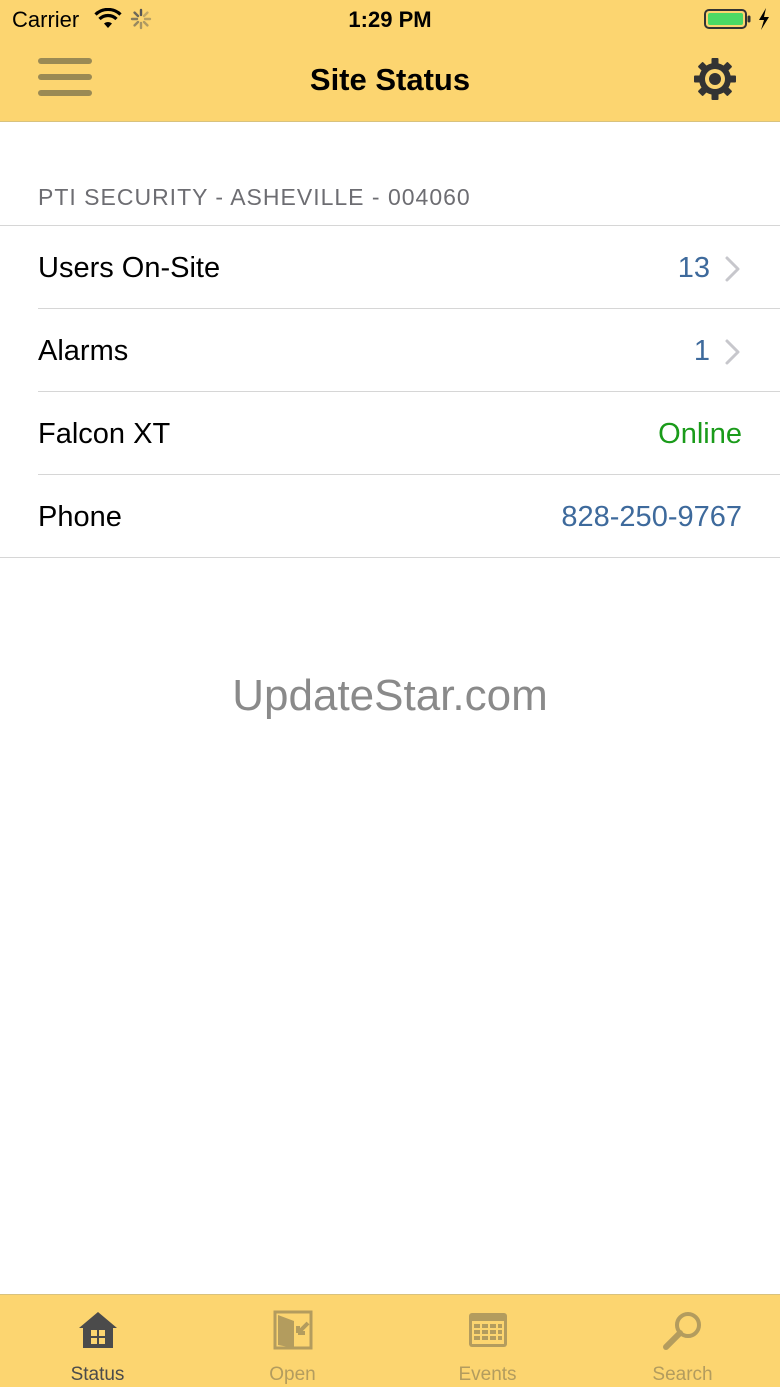  Describe the element at coordinates (390, 433) in the screenshot. I see `falcon-xt-row: Falcon XT Online` at that location.